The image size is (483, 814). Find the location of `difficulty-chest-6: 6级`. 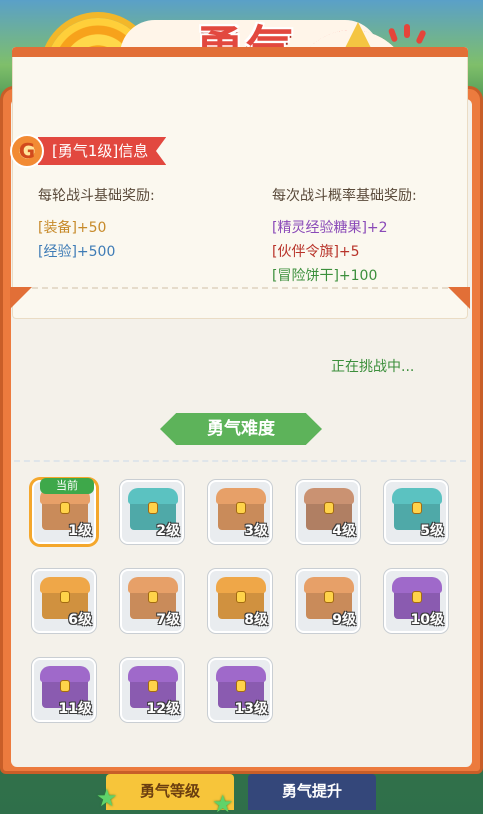

difficulty-chest-6: 6级 is located at coordinates (64, 601).